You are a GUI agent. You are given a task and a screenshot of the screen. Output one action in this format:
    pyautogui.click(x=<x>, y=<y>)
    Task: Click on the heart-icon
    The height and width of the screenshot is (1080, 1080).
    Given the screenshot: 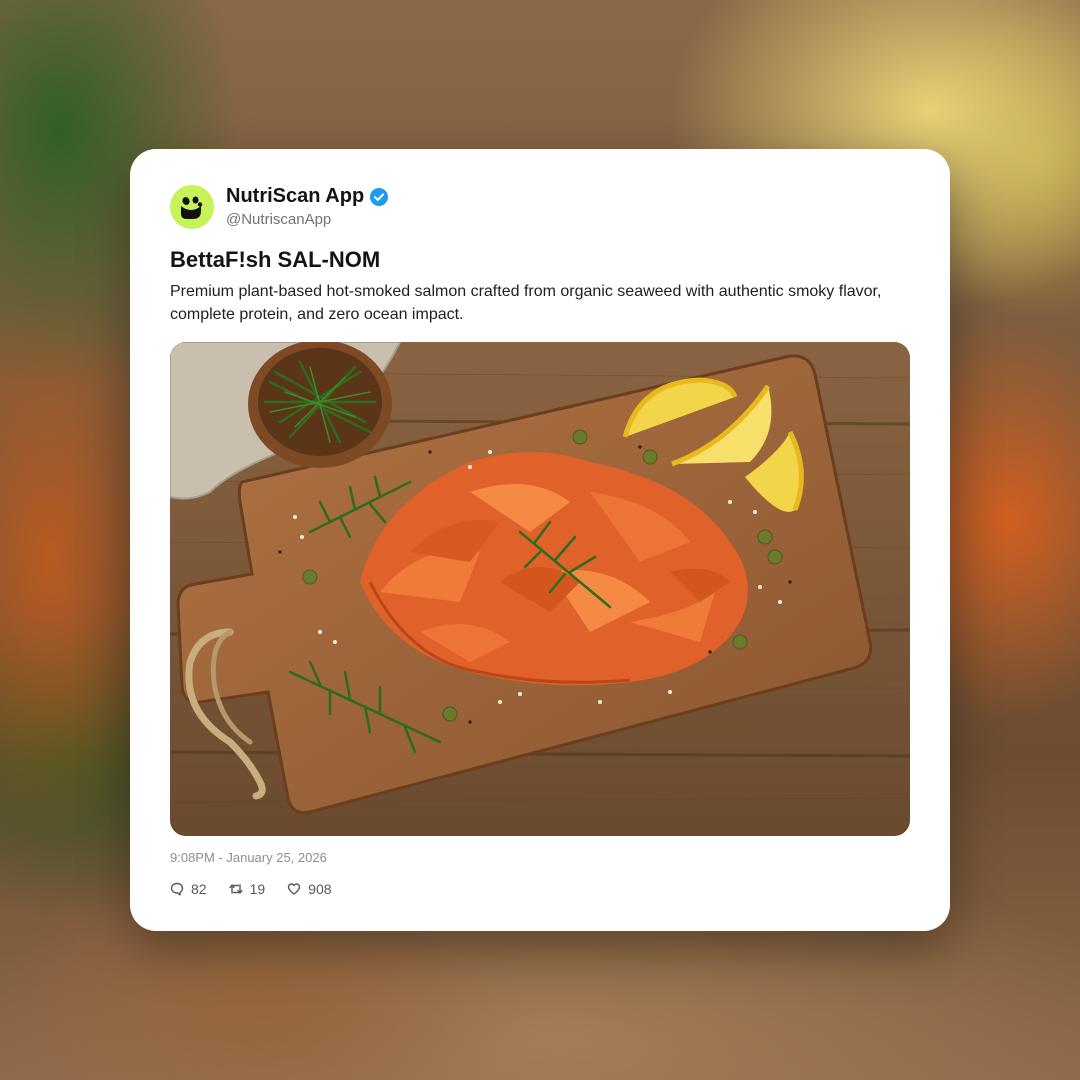 What is the action you would take?
    pyautogui.click(x=294, y=889)
    